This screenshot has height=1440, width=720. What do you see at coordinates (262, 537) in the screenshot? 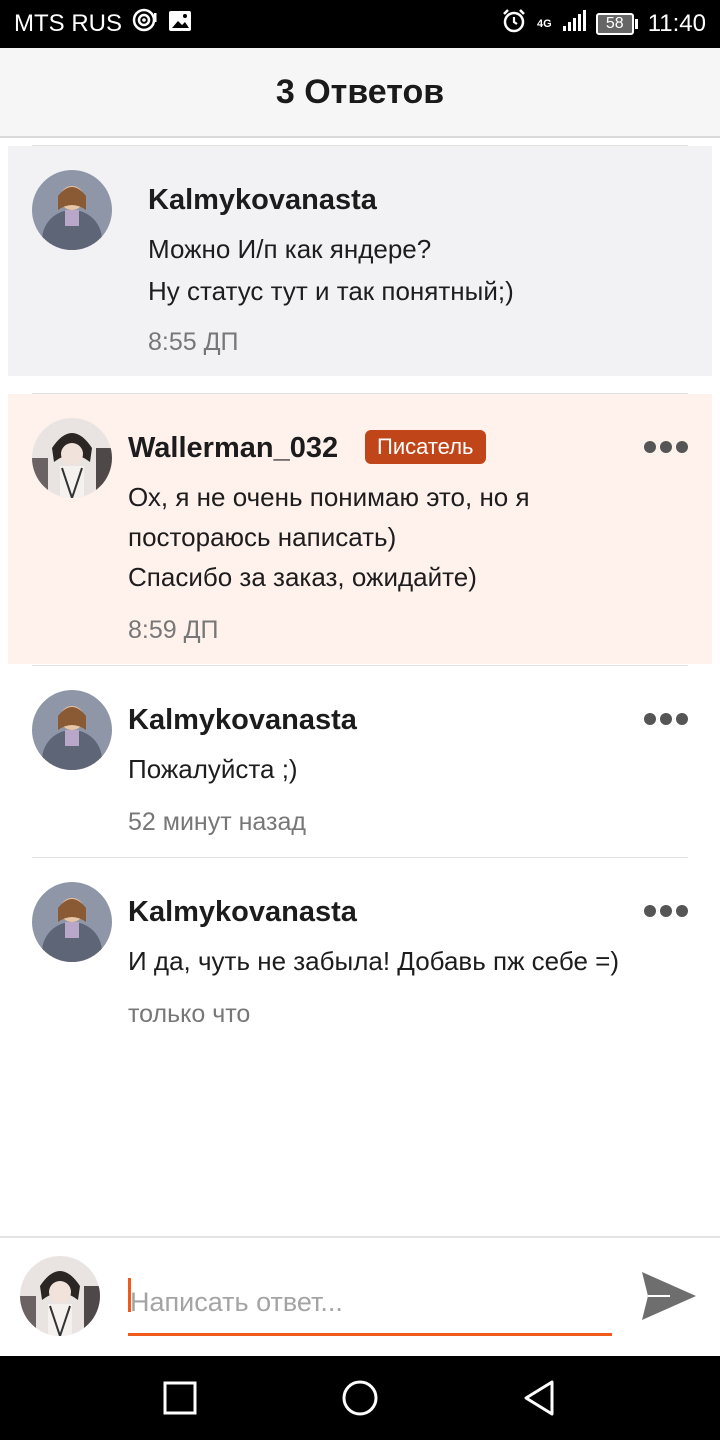
I see `comment-text-line: постораюсь написать)` at bounding box center [262, 537].